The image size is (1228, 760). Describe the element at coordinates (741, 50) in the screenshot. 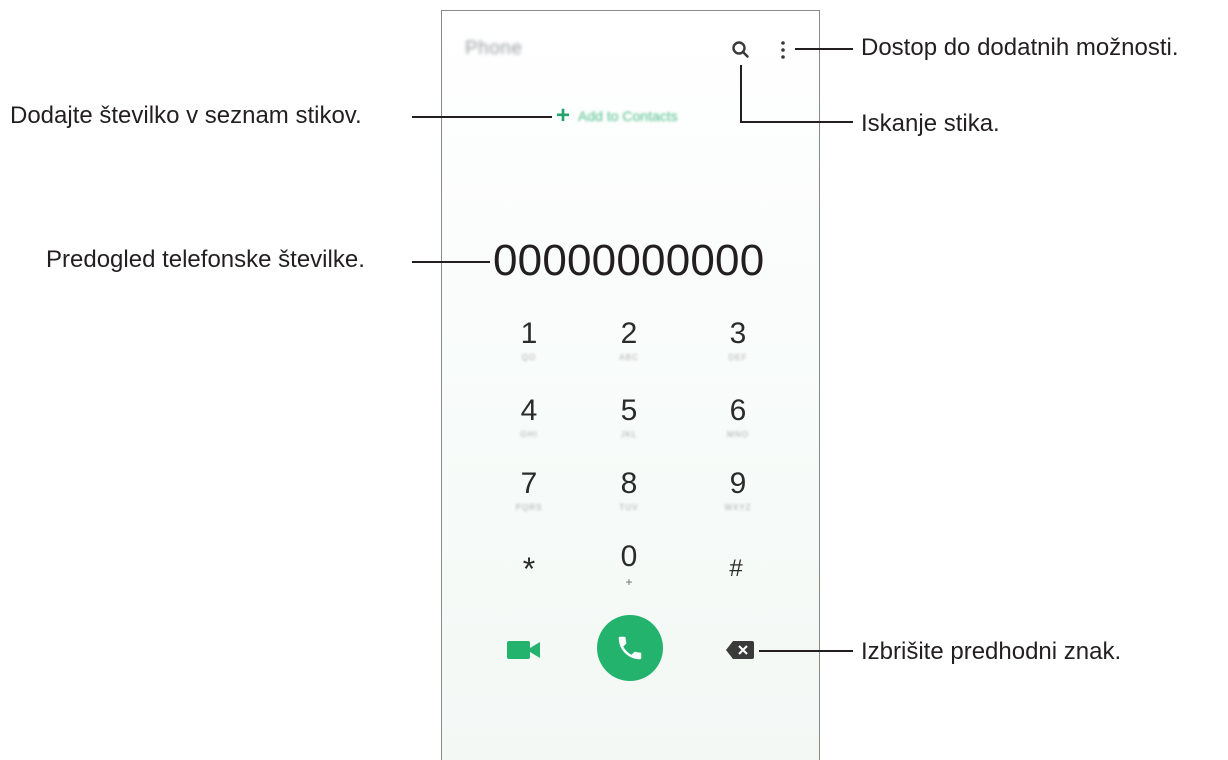

I see `search-icon` at that location.